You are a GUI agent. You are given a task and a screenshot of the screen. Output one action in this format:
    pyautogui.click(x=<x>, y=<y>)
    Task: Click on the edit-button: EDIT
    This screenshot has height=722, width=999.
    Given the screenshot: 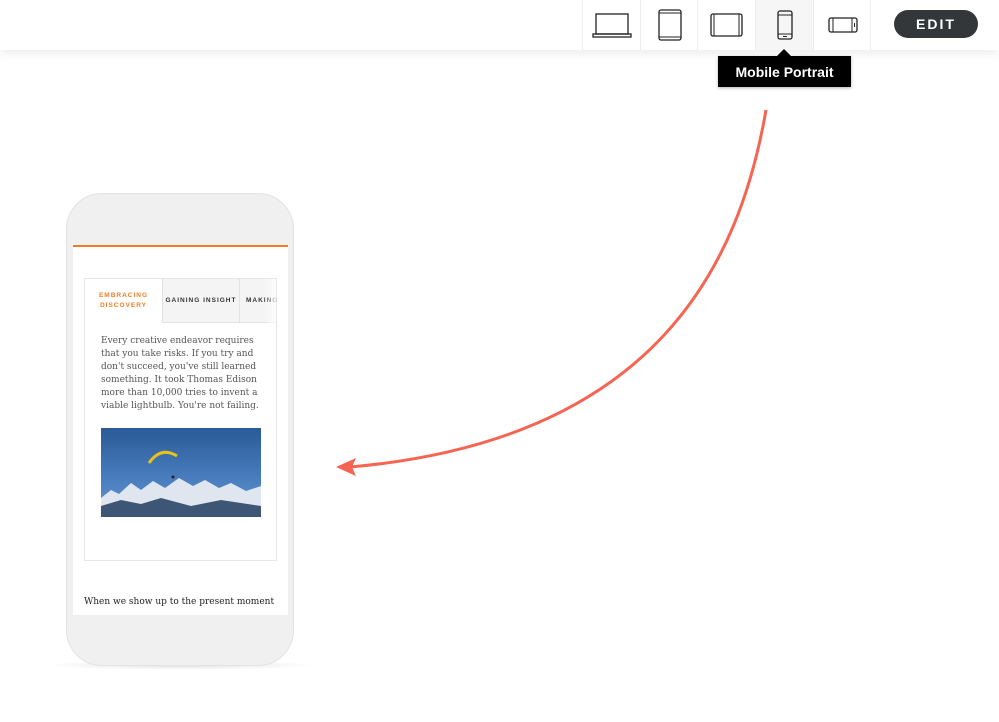 What is the action you would take?
    pyautogui.click(x=936, y=24)
    